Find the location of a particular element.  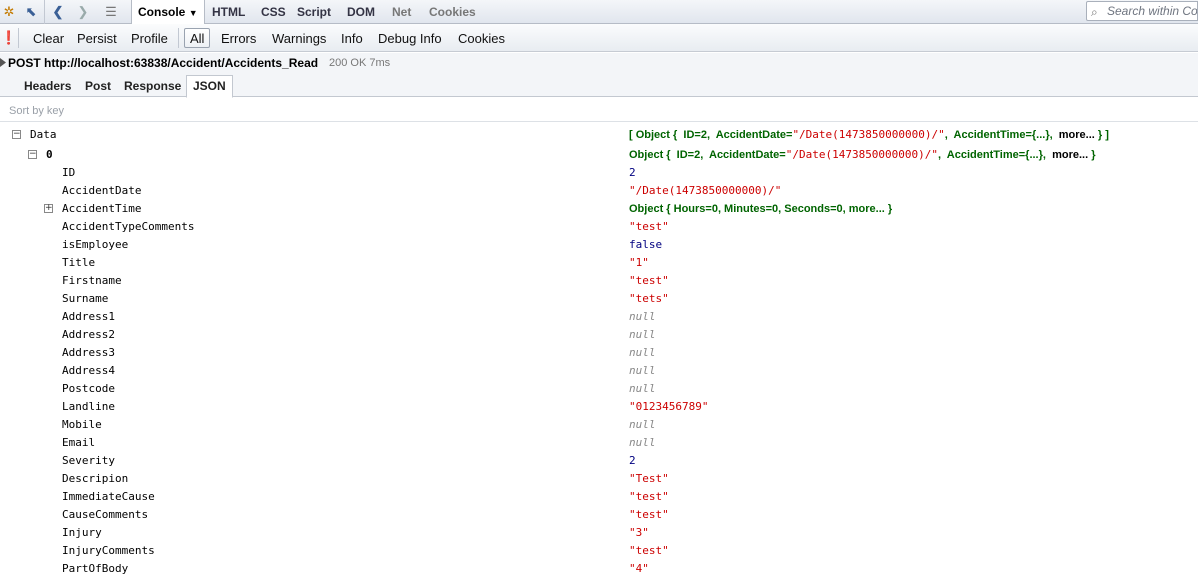

tree-row: InjuryComments "test" is located at coordinates (599, 551).